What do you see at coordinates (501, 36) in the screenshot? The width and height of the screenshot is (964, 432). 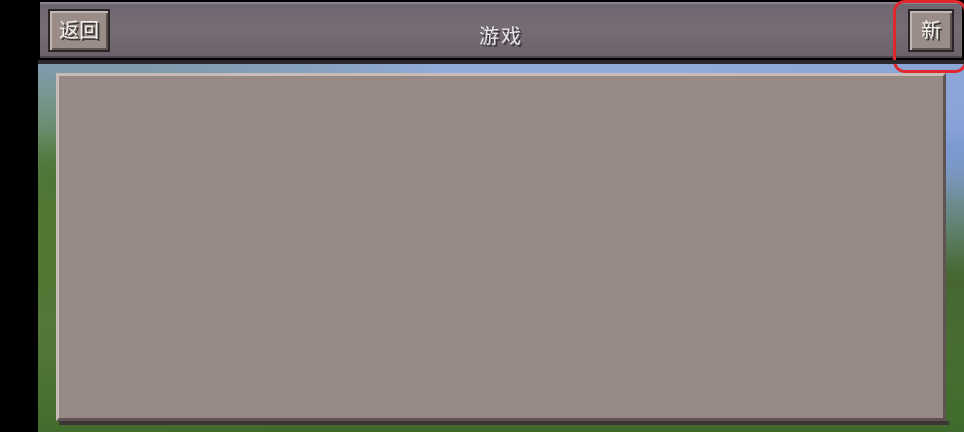 I see `page-title: 游戏` at bounding box center [501, 36].